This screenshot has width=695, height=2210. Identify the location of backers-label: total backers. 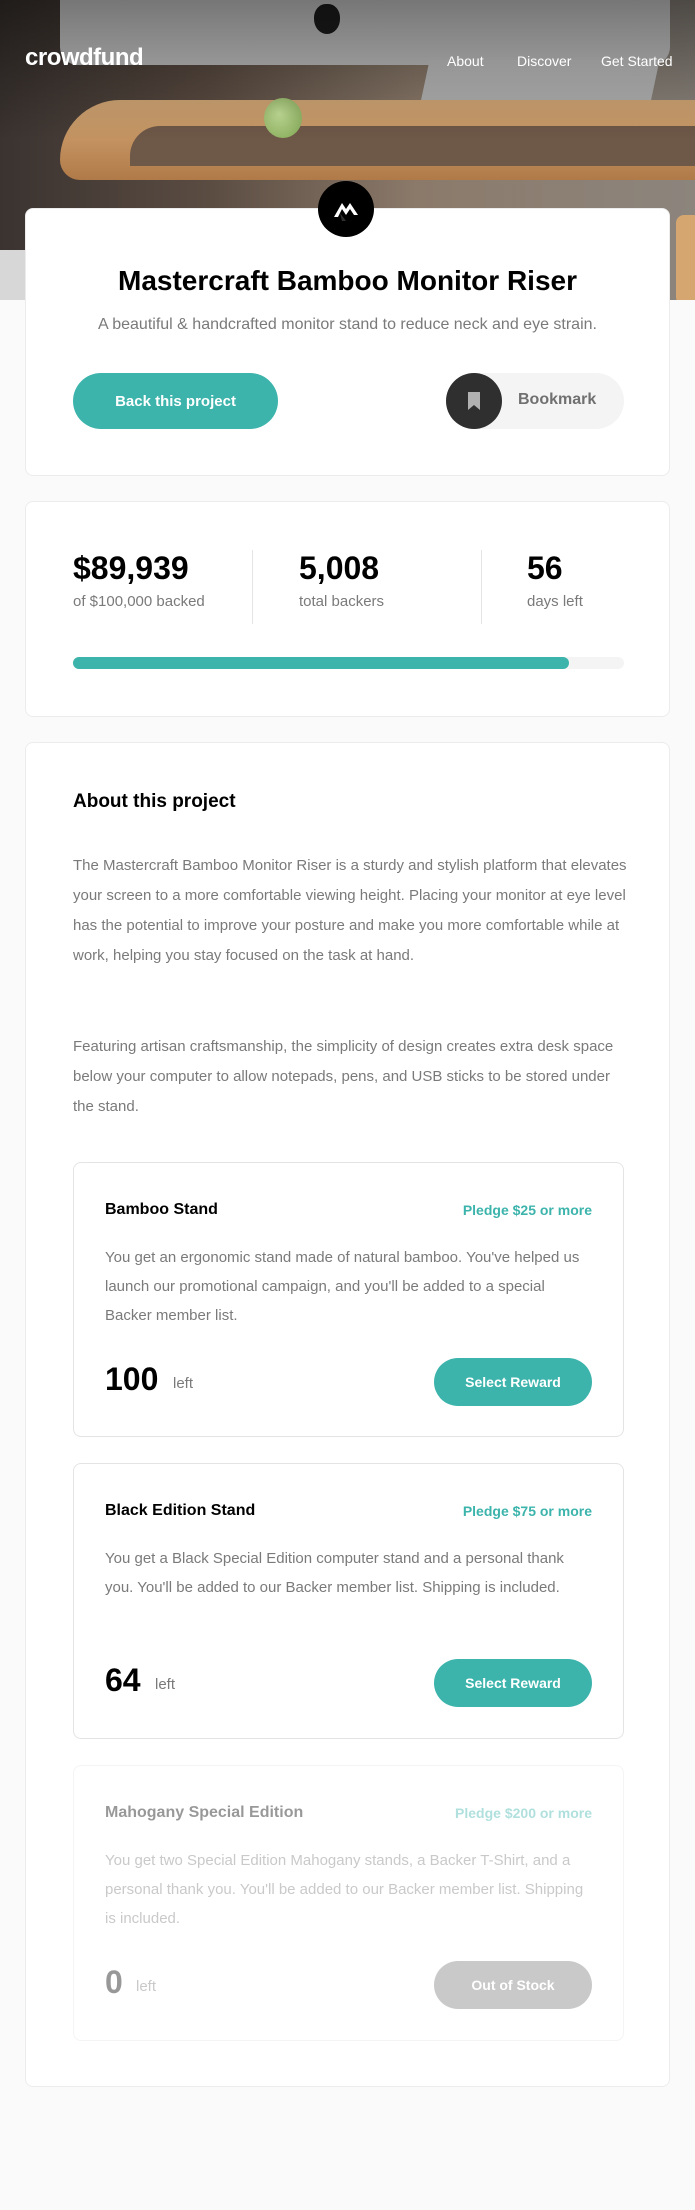
(342, 601).